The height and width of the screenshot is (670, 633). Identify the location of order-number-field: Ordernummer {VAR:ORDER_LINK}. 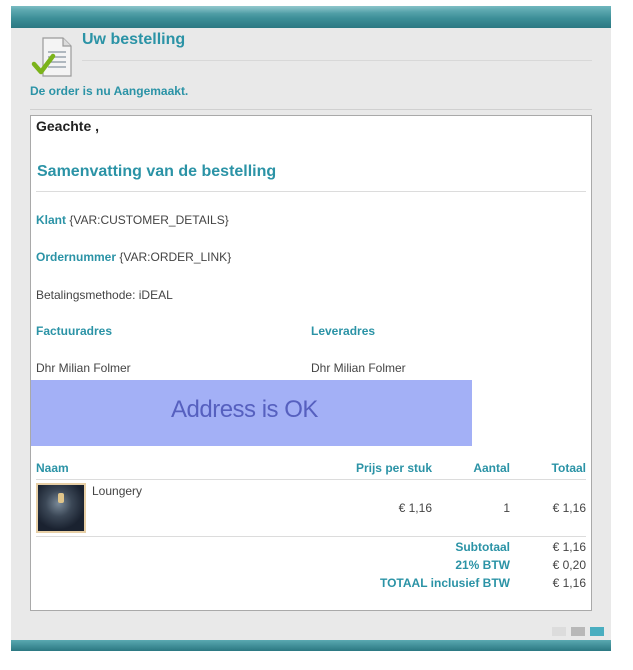
(133, 257).